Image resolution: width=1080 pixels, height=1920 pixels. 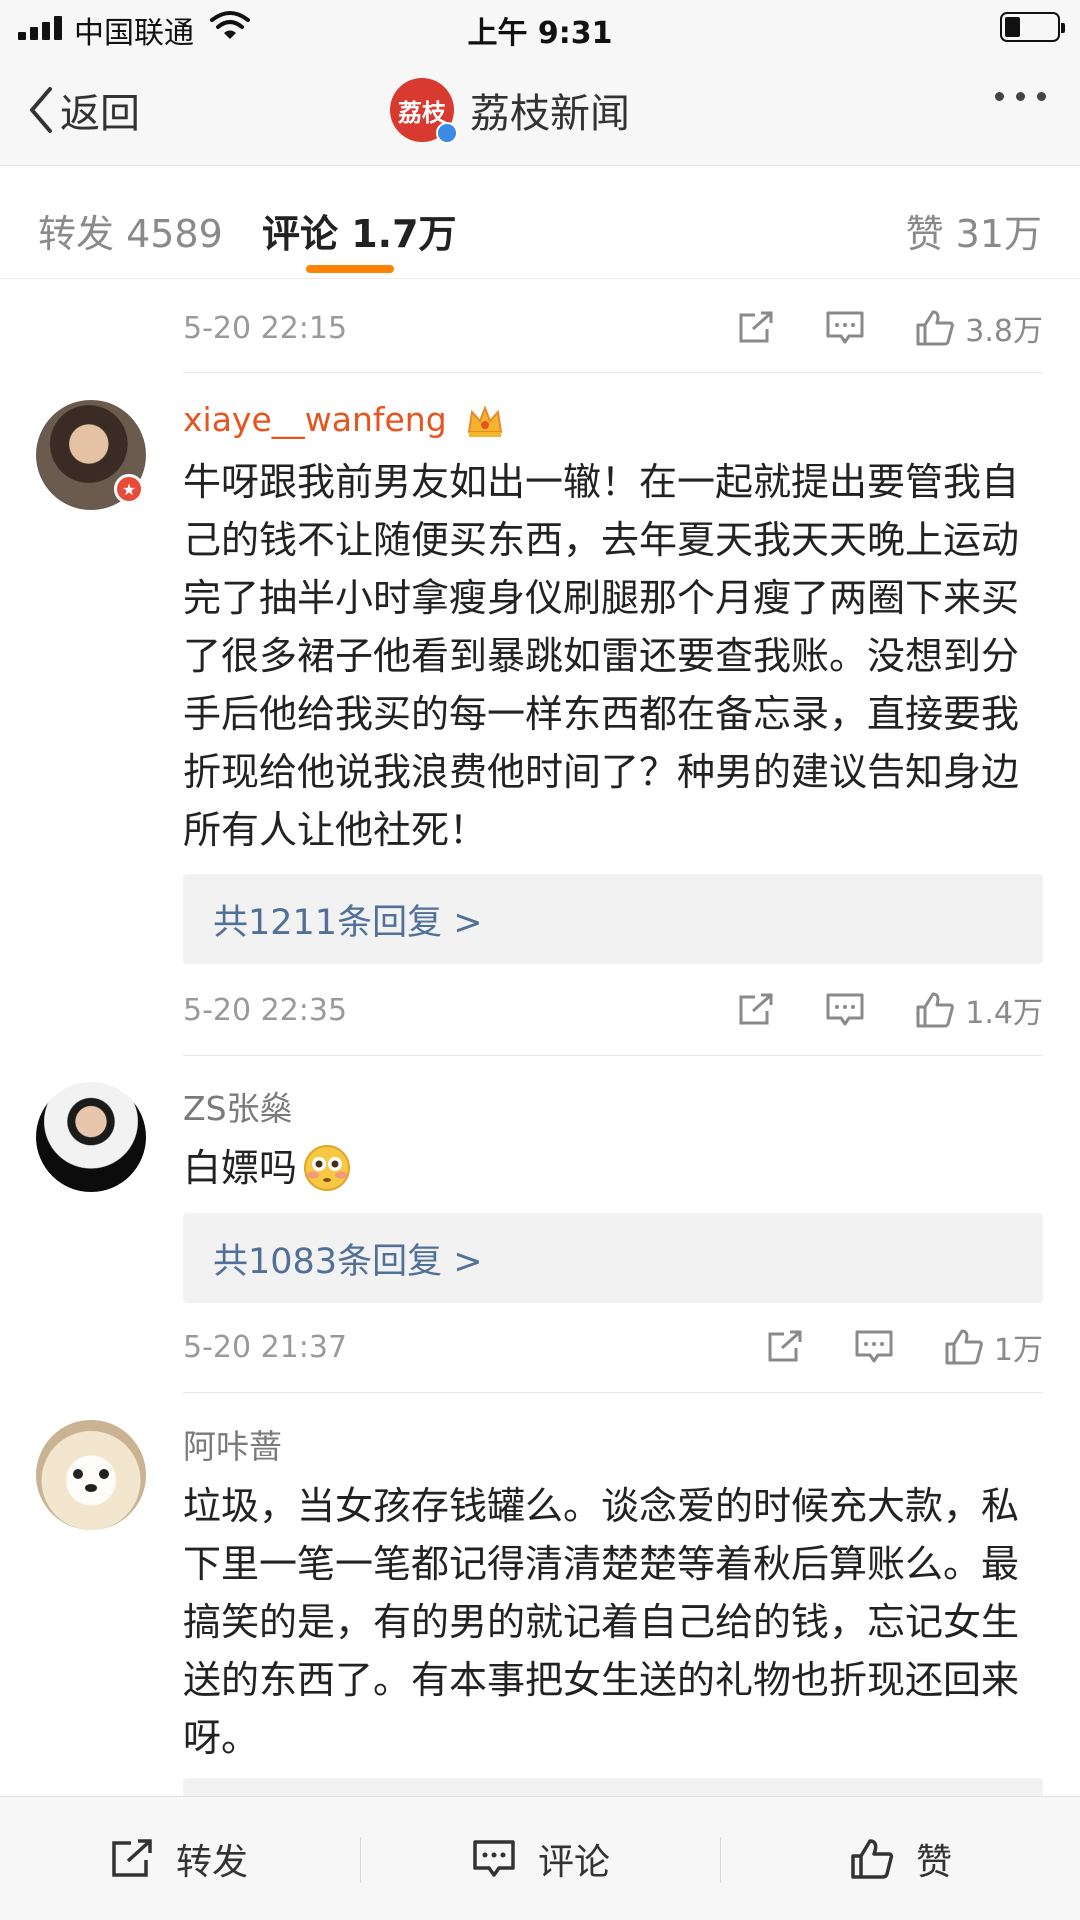 I want to click on comment-date: 5-20 21:37, so click(x=265, y=1347).